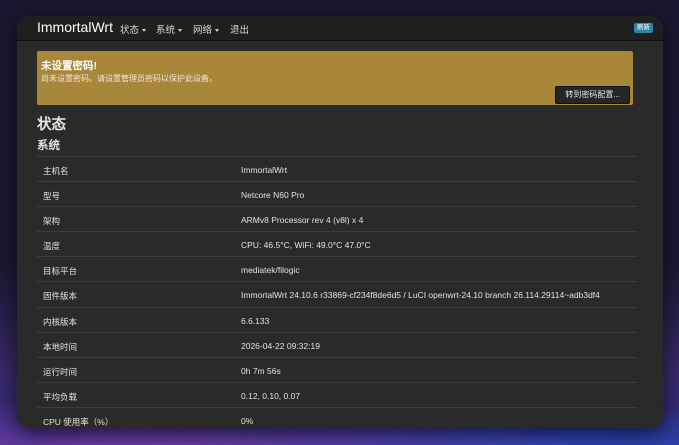 The image size is (679, 445). What do you see at coordinates (280, 345) in the screenshot?
I see `row-value: 2026-04-22 09:32:19` at bounding box center [280, 345].